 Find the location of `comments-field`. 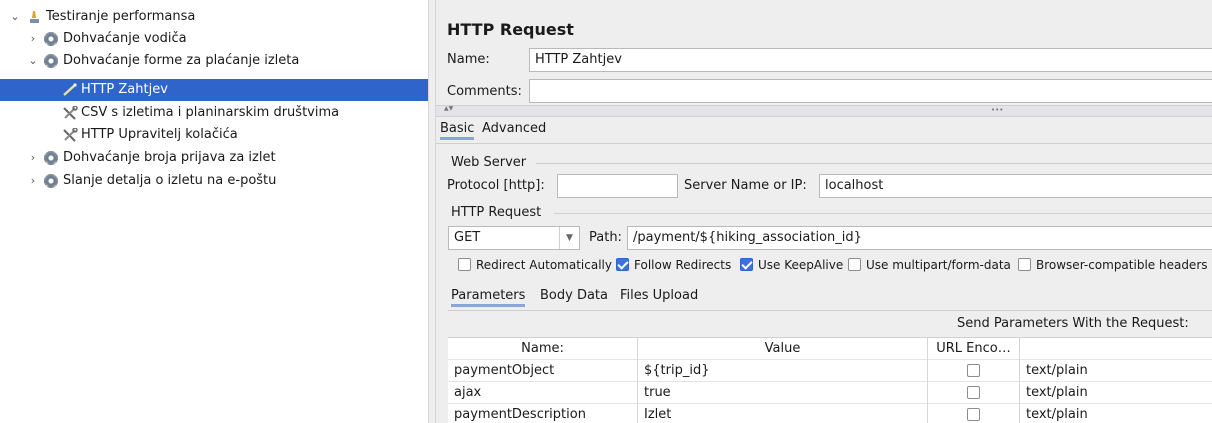

comments-field is located at coordinates (870, 91).